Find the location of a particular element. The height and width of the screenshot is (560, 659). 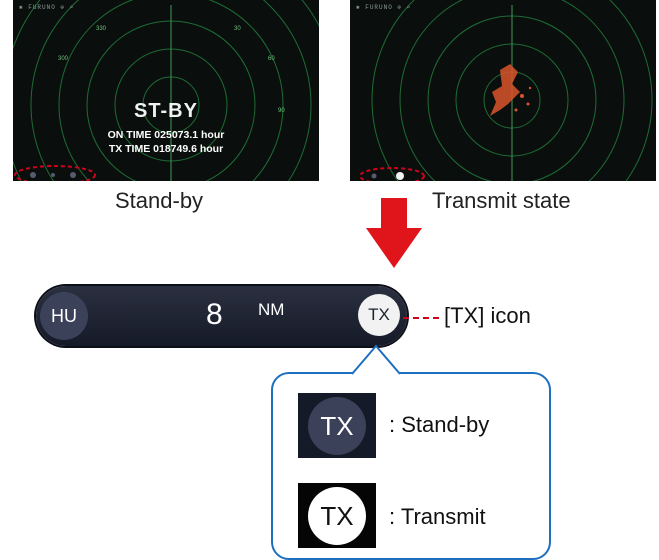

tx-transmit-swatch: TX is located at coordinates (337, 515).